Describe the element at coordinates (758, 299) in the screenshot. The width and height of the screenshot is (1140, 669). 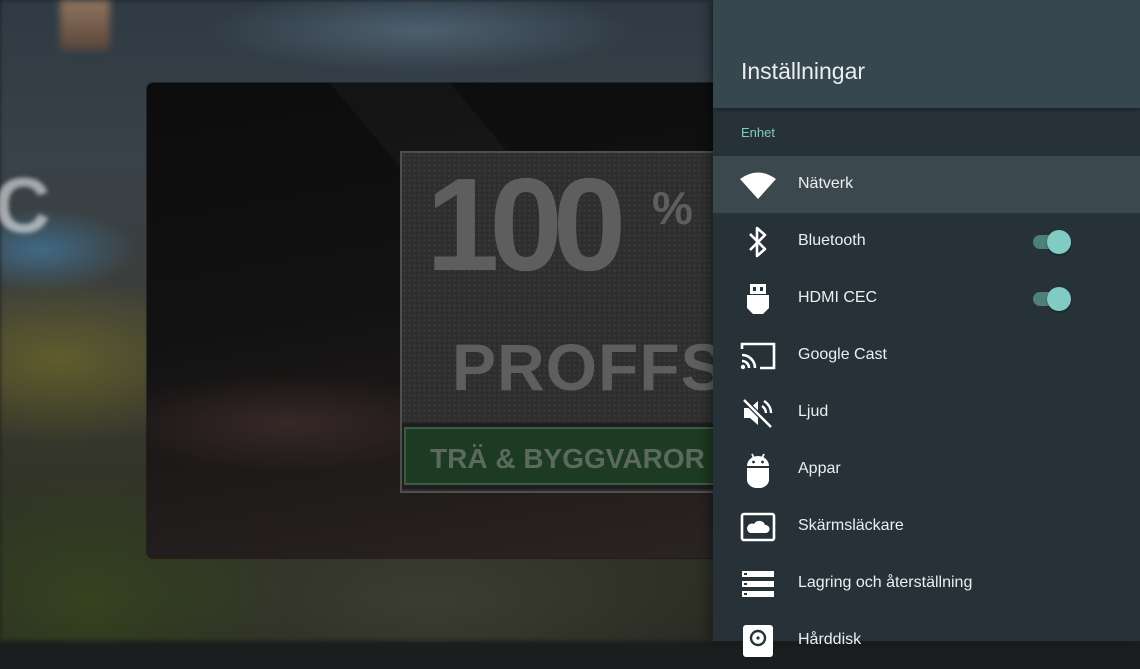
I see `hdmi-icon` at that location.